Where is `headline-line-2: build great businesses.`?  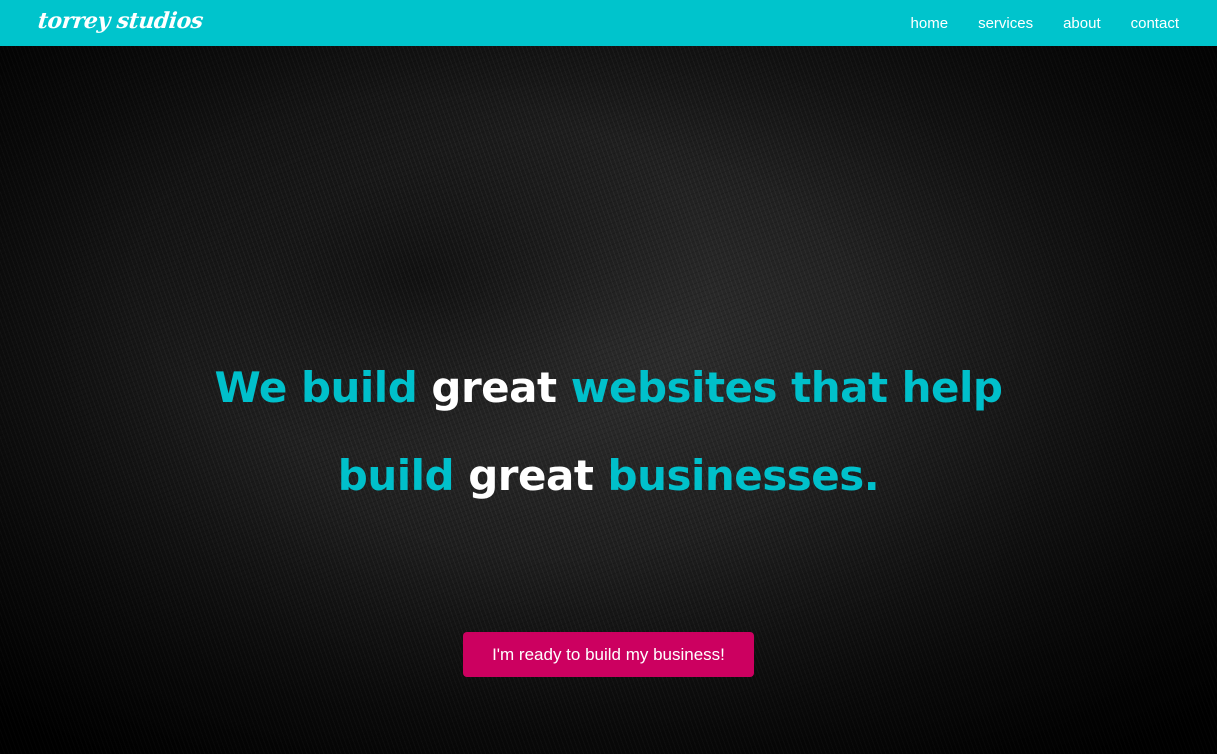
headline-line-2: build great businesses. is located at coordinates (608, 476).